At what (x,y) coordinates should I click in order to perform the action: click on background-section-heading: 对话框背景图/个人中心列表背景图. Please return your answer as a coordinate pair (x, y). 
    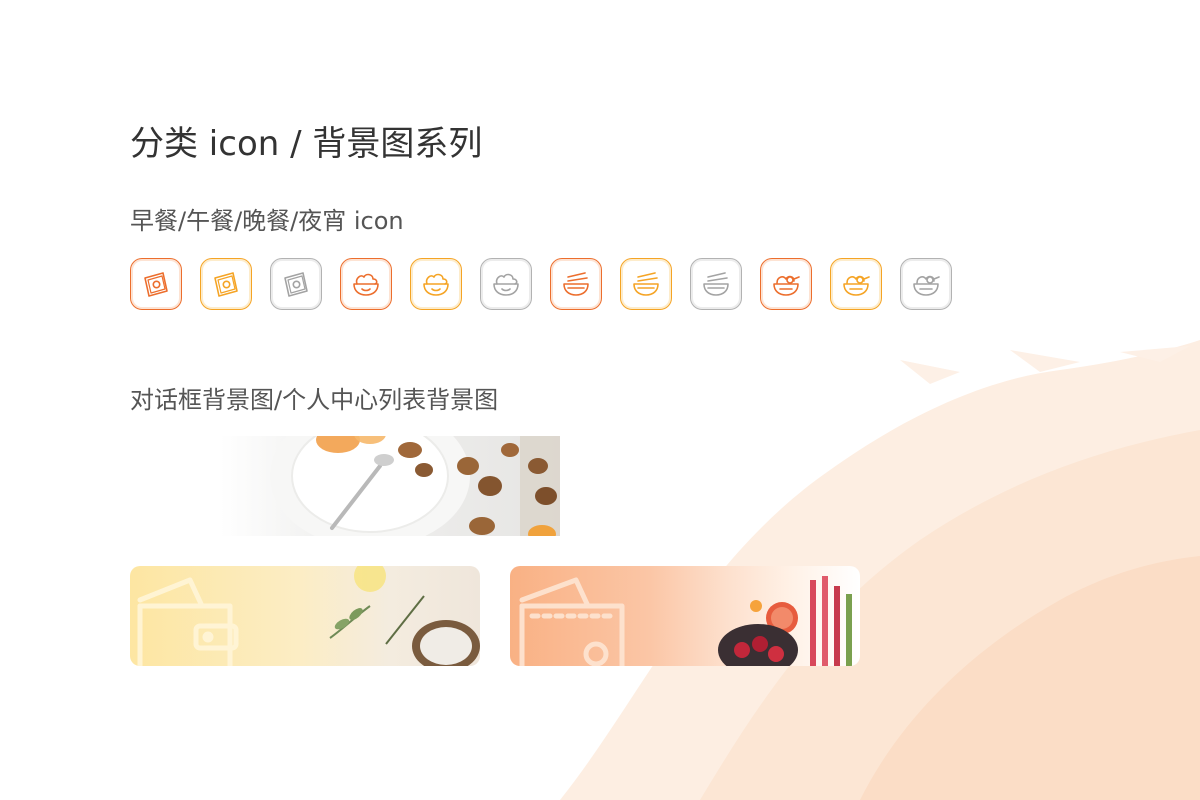
    Looking at the image, I should click on (314, 400).